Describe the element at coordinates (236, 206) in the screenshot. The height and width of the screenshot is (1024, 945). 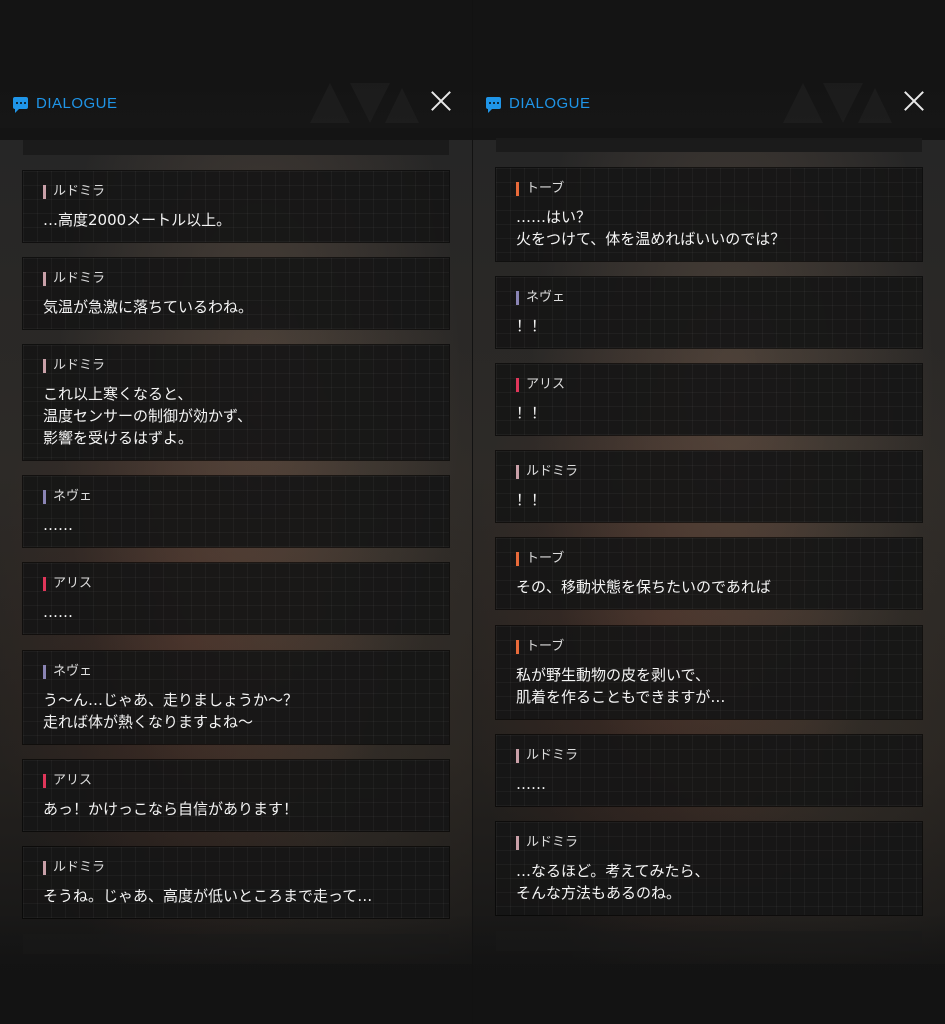
I see `message-card: ルドミラ …高度2000メートル以上。` at that location.